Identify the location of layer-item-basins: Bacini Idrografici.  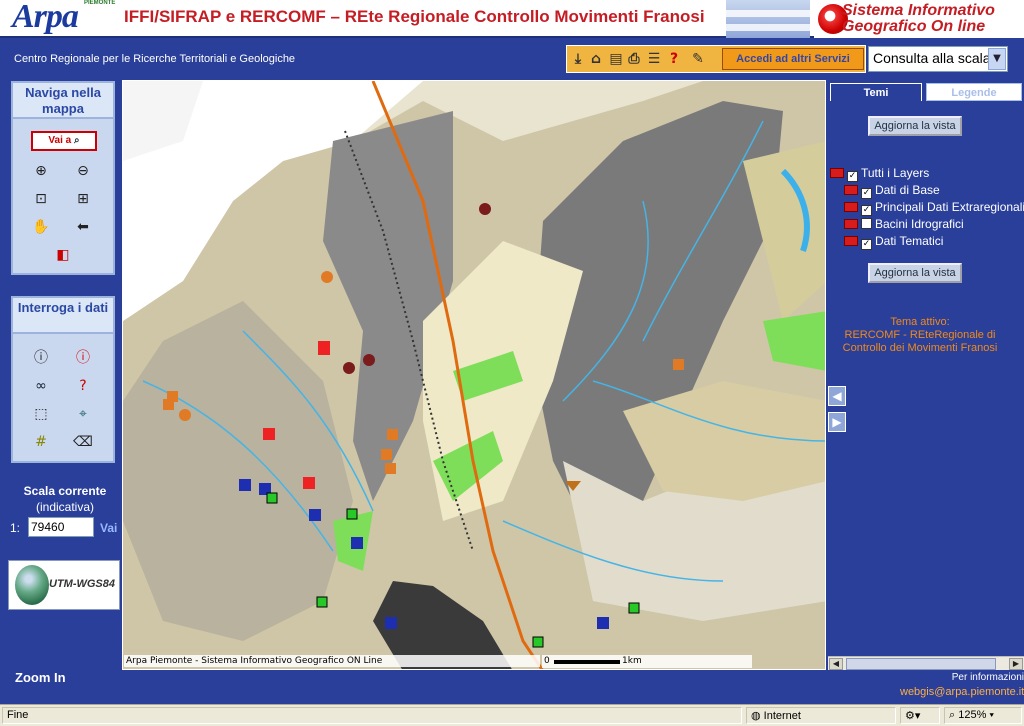
(926, 225).